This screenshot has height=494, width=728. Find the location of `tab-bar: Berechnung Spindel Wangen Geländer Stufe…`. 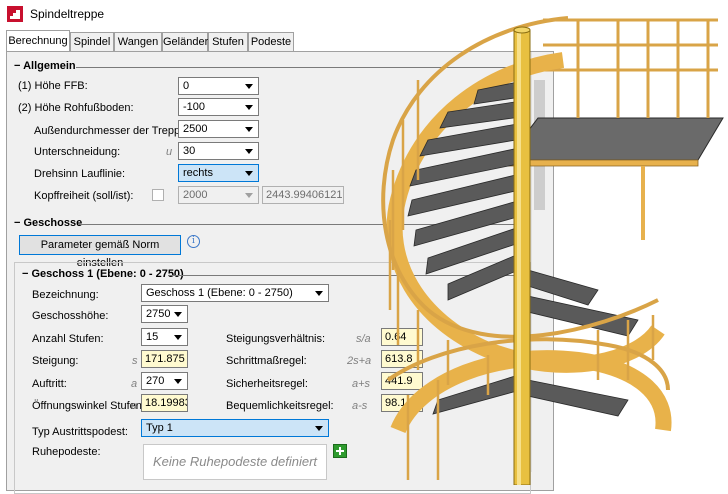

tab-bar: Berechnung Spindel Wangen Geländer Stufe… is located at coordinates (151, 41).